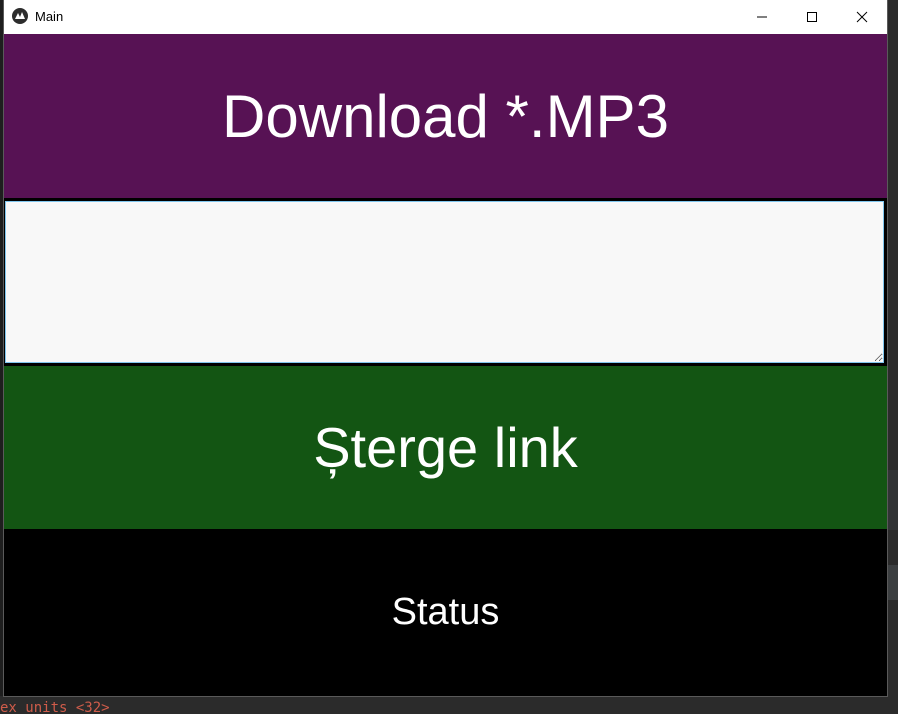  I want to click on close-button, so click(862, 17).